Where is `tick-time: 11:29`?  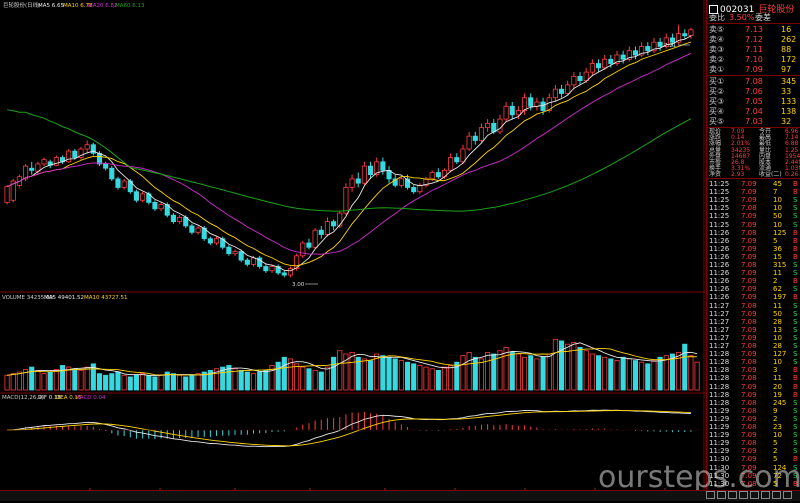 tick-time: 11:29 is located at coordinates (719, 410).